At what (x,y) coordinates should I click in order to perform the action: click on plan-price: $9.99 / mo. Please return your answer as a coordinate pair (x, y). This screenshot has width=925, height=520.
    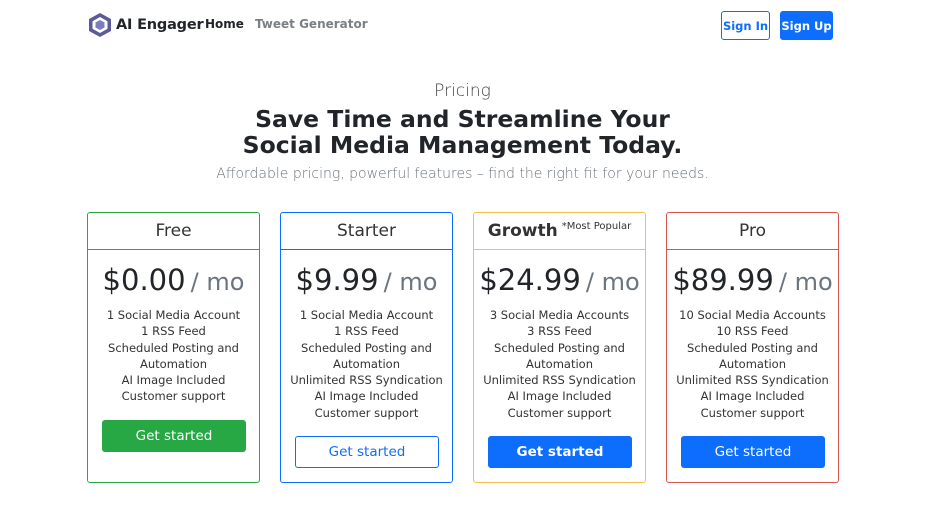
    Looking at the image, I should click on (366, 280).